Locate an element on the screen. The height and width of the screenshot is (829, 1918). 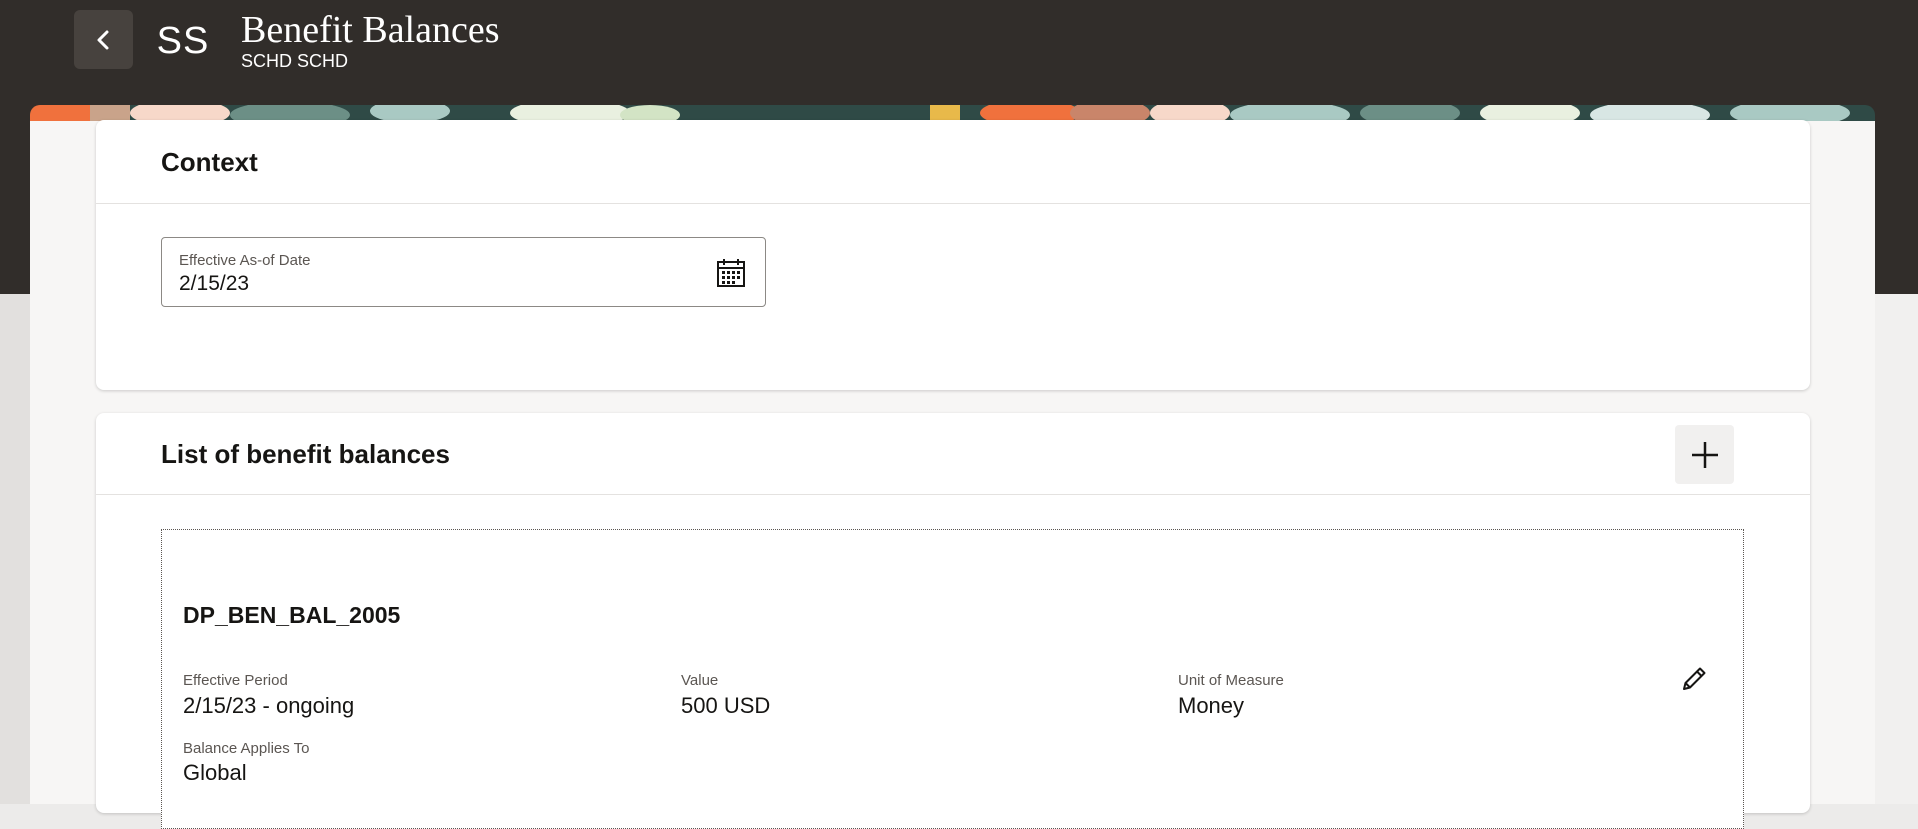
chevron-left-icon is located at coordinates (102, 39).